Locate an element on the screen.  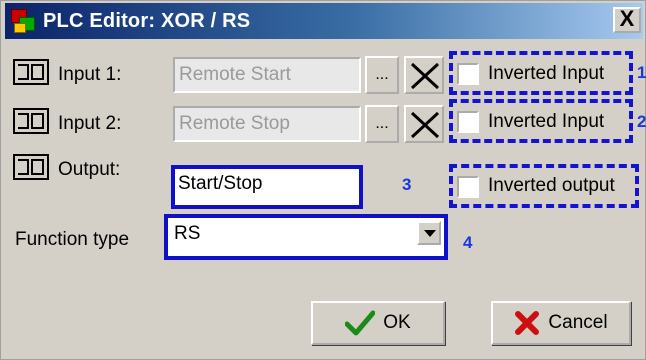
input-1-invert-checkbox is located at coordinates (468, 74).